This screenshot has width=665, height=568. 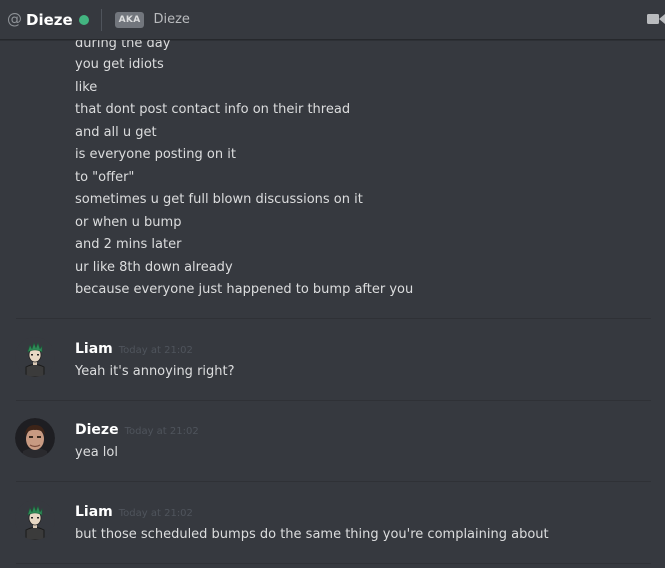 I want to click on aka-badge: AKA, so click(x=129, y=19).